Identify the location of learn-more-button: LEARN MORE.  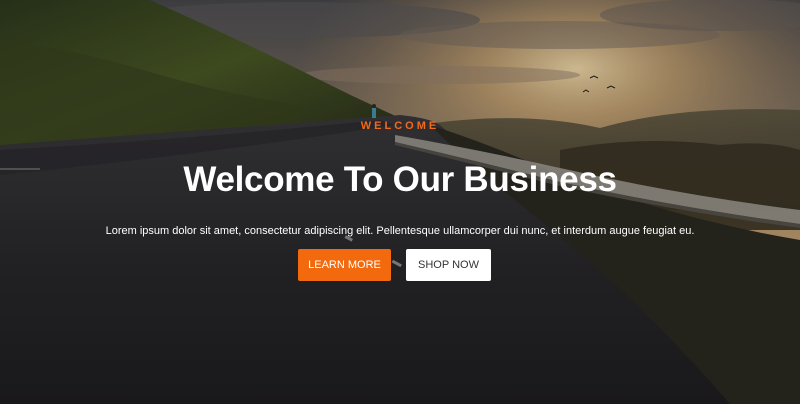
(344, 265).